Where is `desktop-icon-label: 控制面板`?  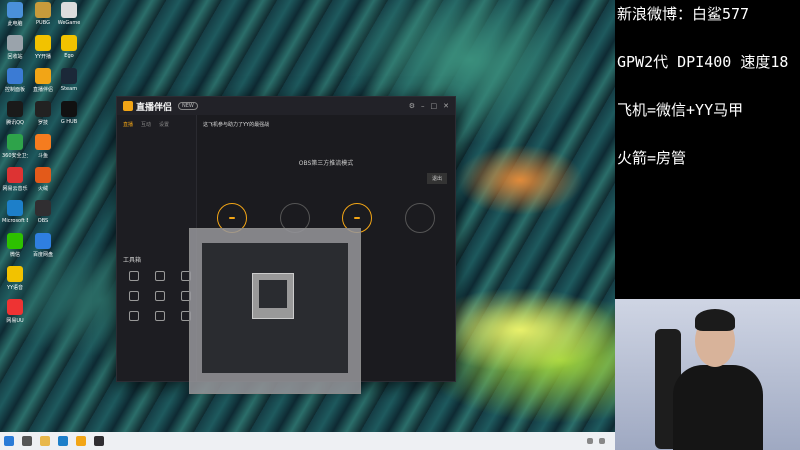 desktop-icon-label: 控制面板 is located at coordinates (14, 90).